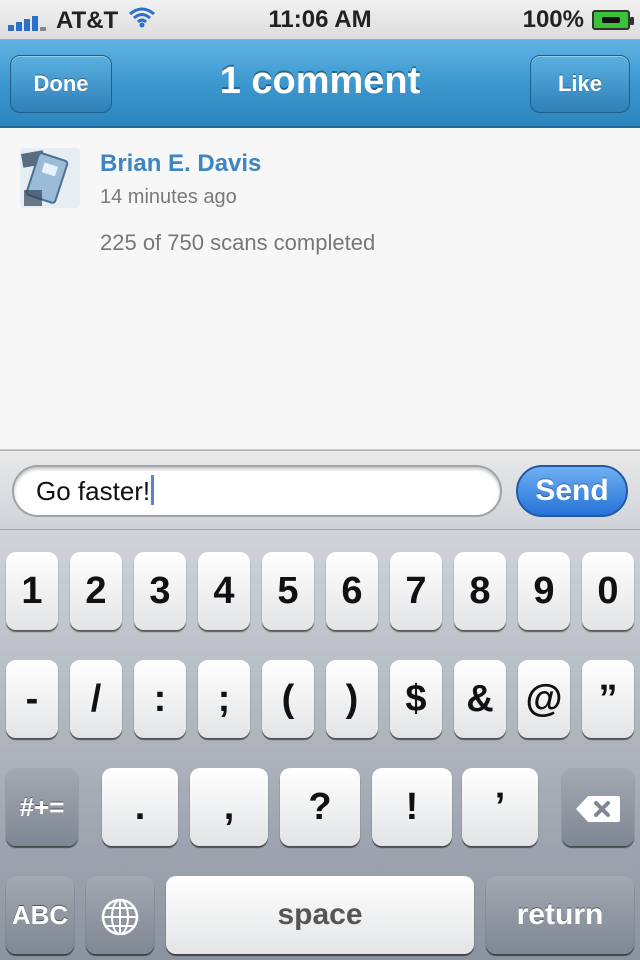 This screenshot has height=960, width=640. What do you see at coordinates (416, 591) in the screenshot?
I see `key-7: 7` at bounding box center [416, 591].